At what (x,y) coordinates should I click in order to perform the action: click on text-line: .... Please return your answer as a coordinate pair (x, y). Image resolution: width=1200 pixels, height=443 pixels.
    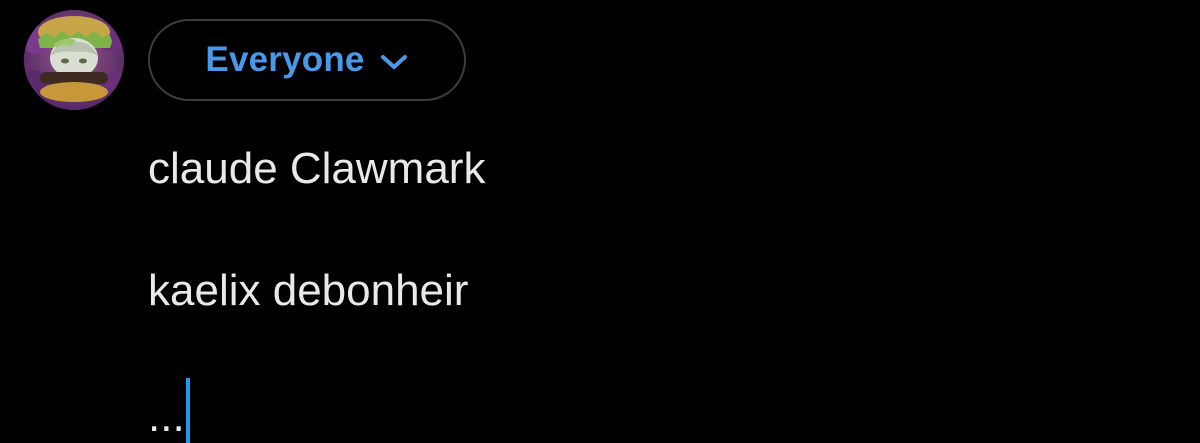
    Looking at the image, I should click on (166, 416).